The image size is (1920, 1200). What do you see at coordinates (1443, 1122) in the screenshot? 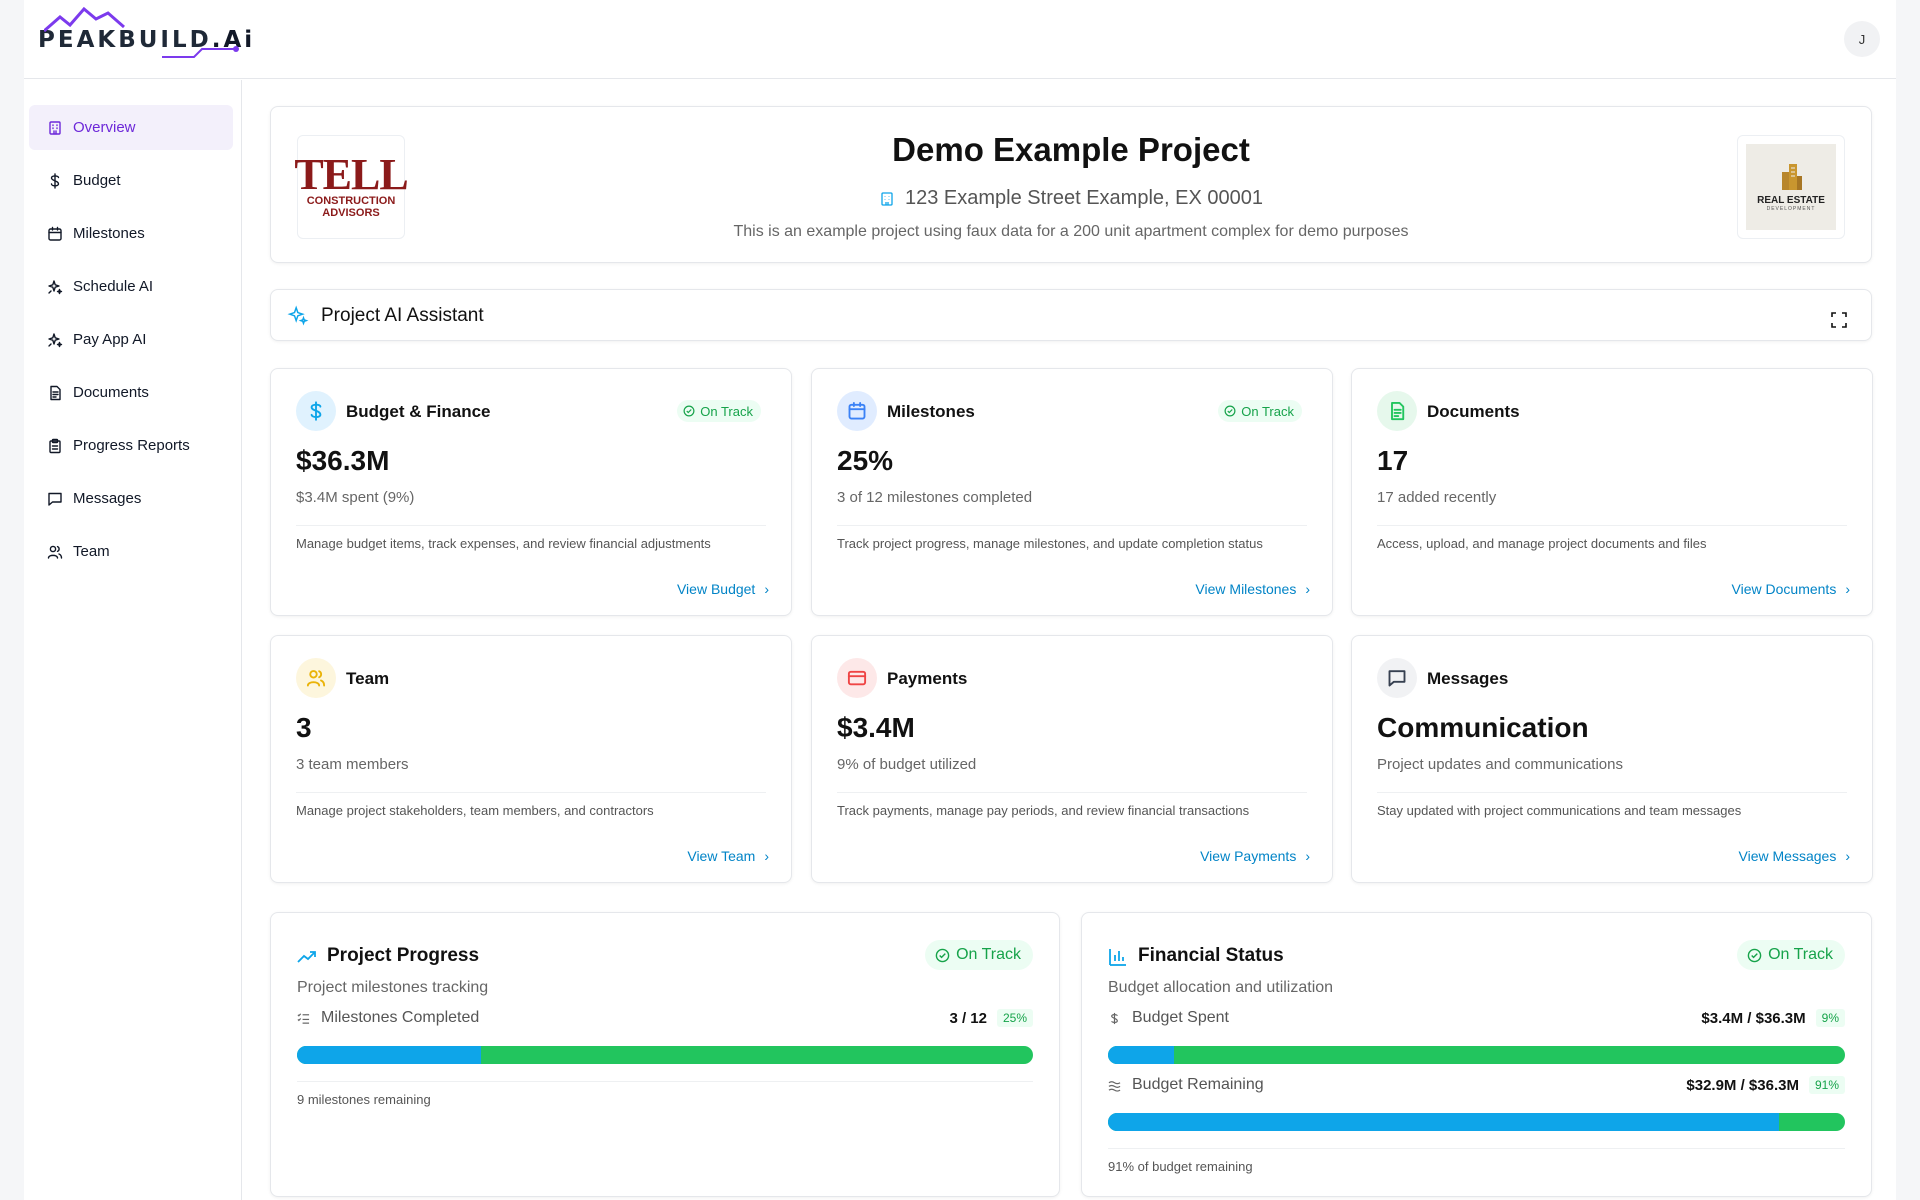
I see `budget-remaining-fill` at bounding box center [1443, 1122].